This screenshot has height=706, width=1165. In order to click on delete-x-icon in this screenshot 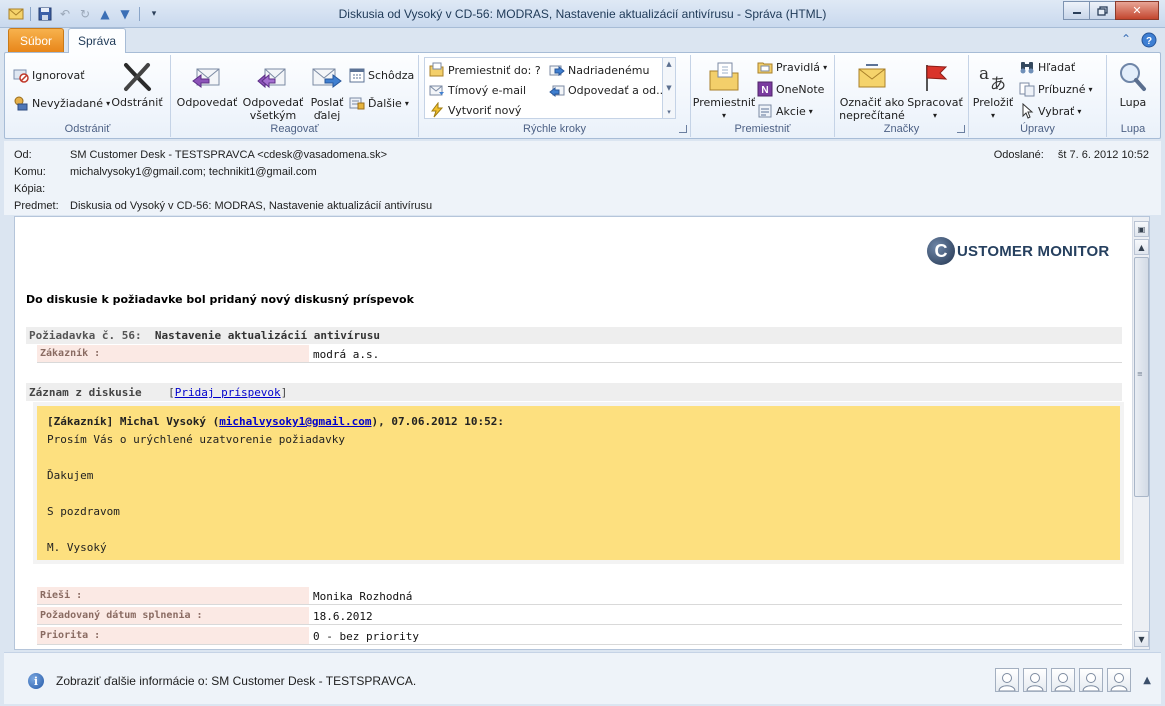, I will do `click(137, 77)`.